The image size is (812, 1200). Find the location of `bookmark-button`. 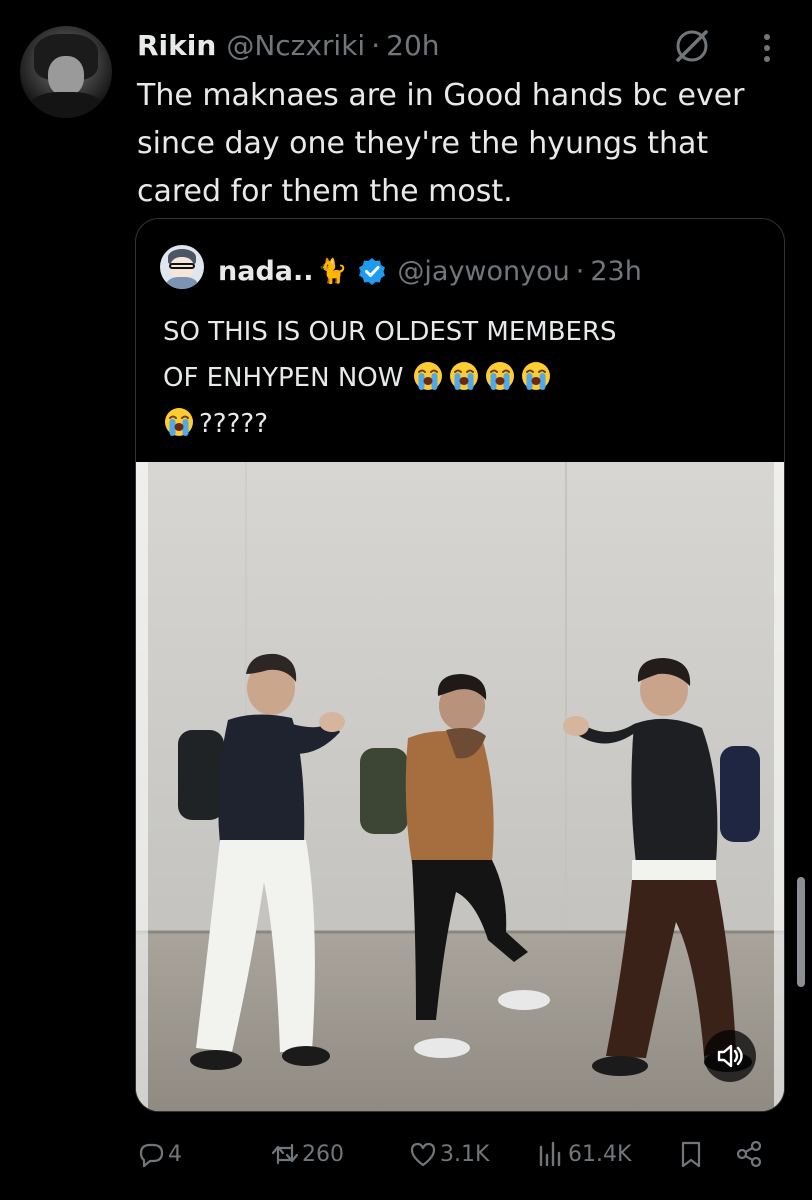

bookmark-button is located at coordinates (692, 1154).